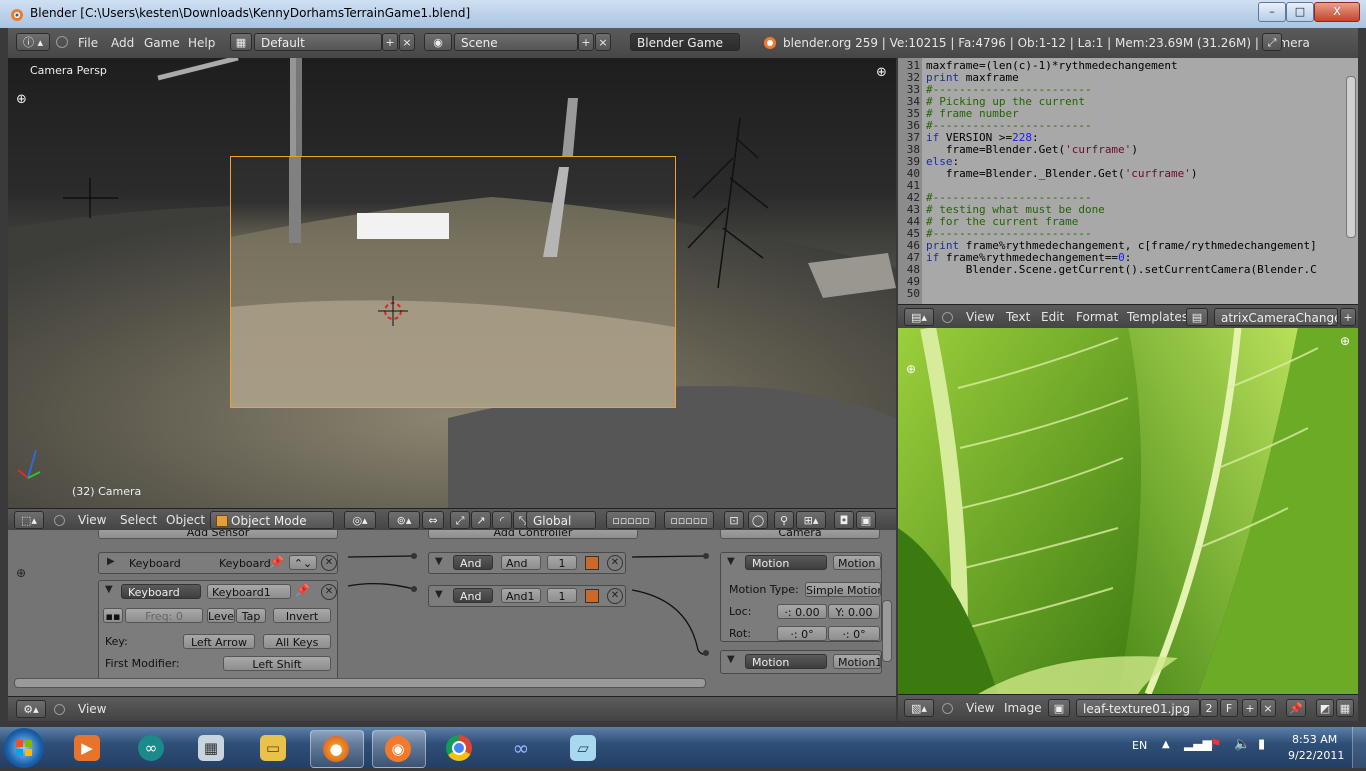 The width and height of the screenshot is (1366, 771). What do you see at coordinates (1229, 708) in the screenshot?
I see `fake-user-toggle: F` at bounding box center [1229, 708].